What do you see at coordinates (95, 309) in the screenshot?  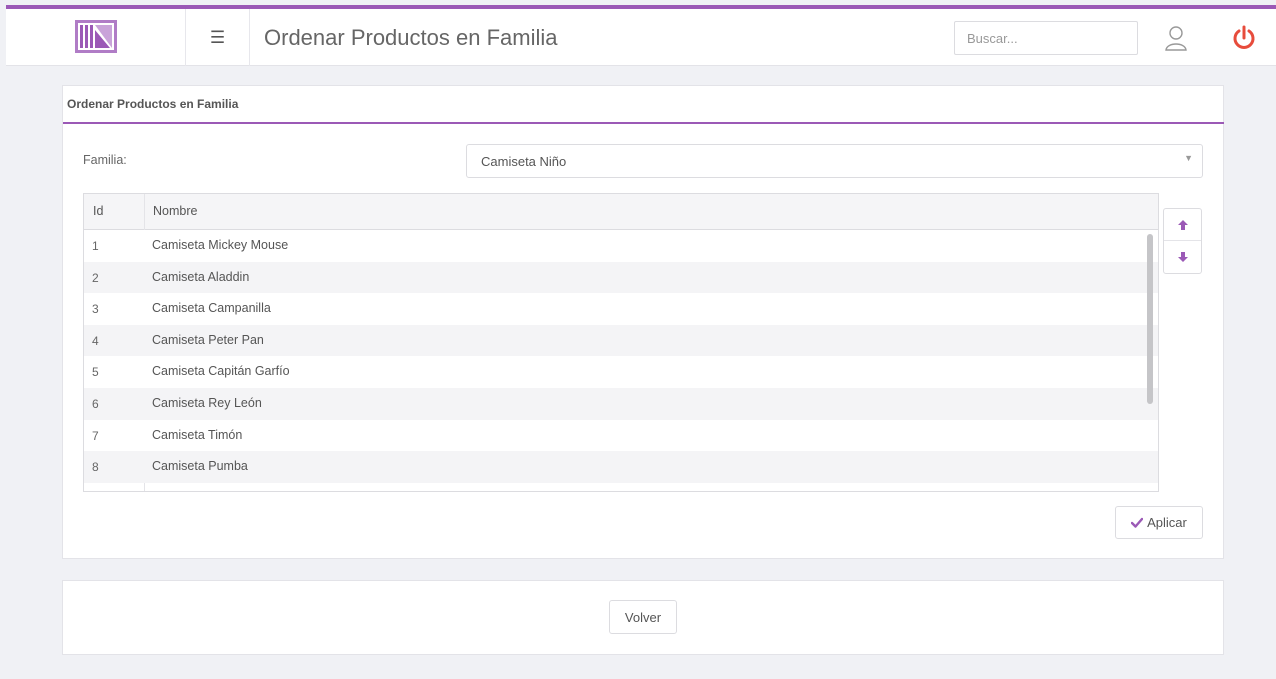 I see `row-id: 3` at bounding box center [95, 309].